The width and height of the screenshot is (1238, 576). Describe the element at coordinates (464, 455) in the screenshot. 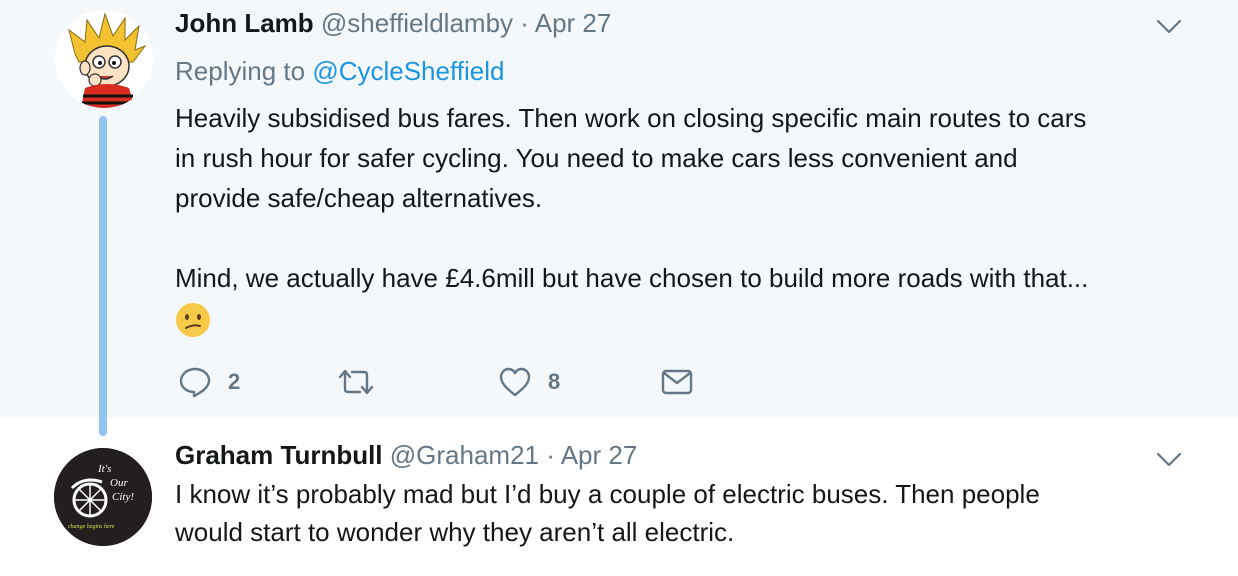

I see `author-handle: @Graham21` at that location.